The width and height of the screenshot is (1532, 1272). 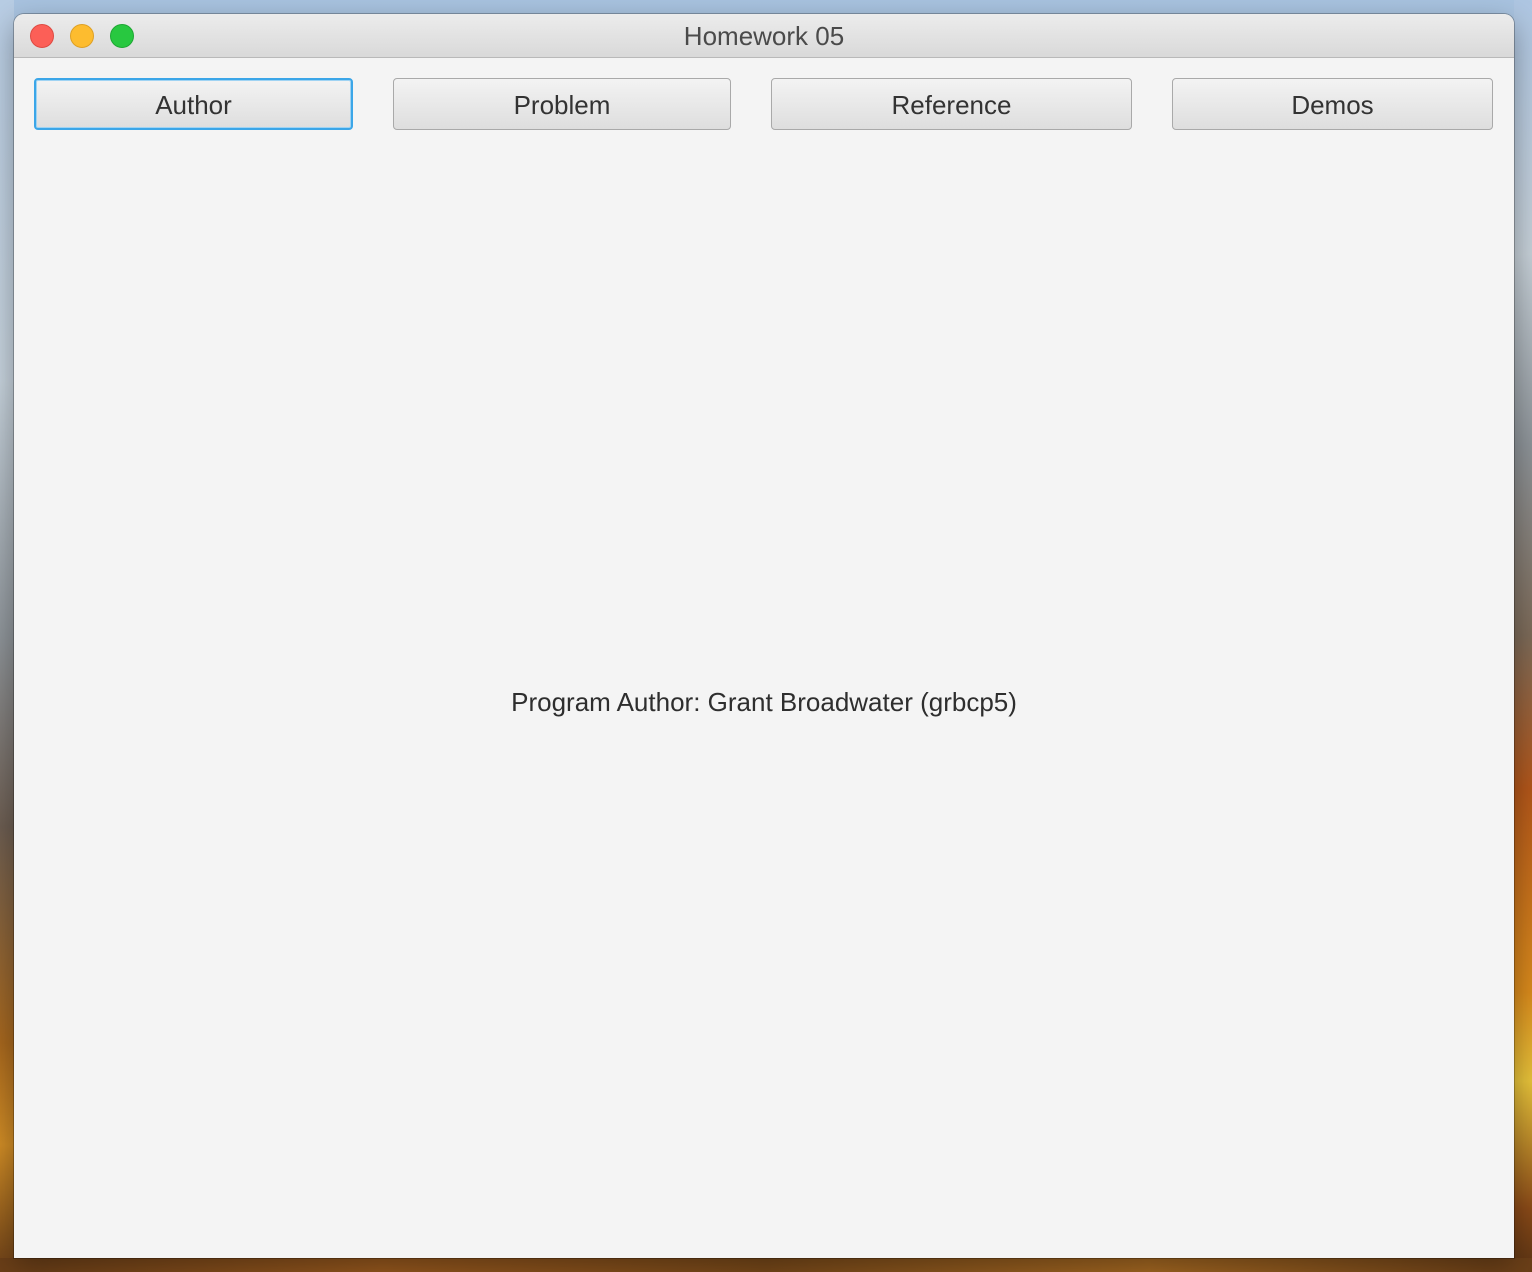 What do you see at coordinates (766, 1265) in the screenshot?
I see `desktop-wallpaper-bottom` at bounding box center [766, 1265].